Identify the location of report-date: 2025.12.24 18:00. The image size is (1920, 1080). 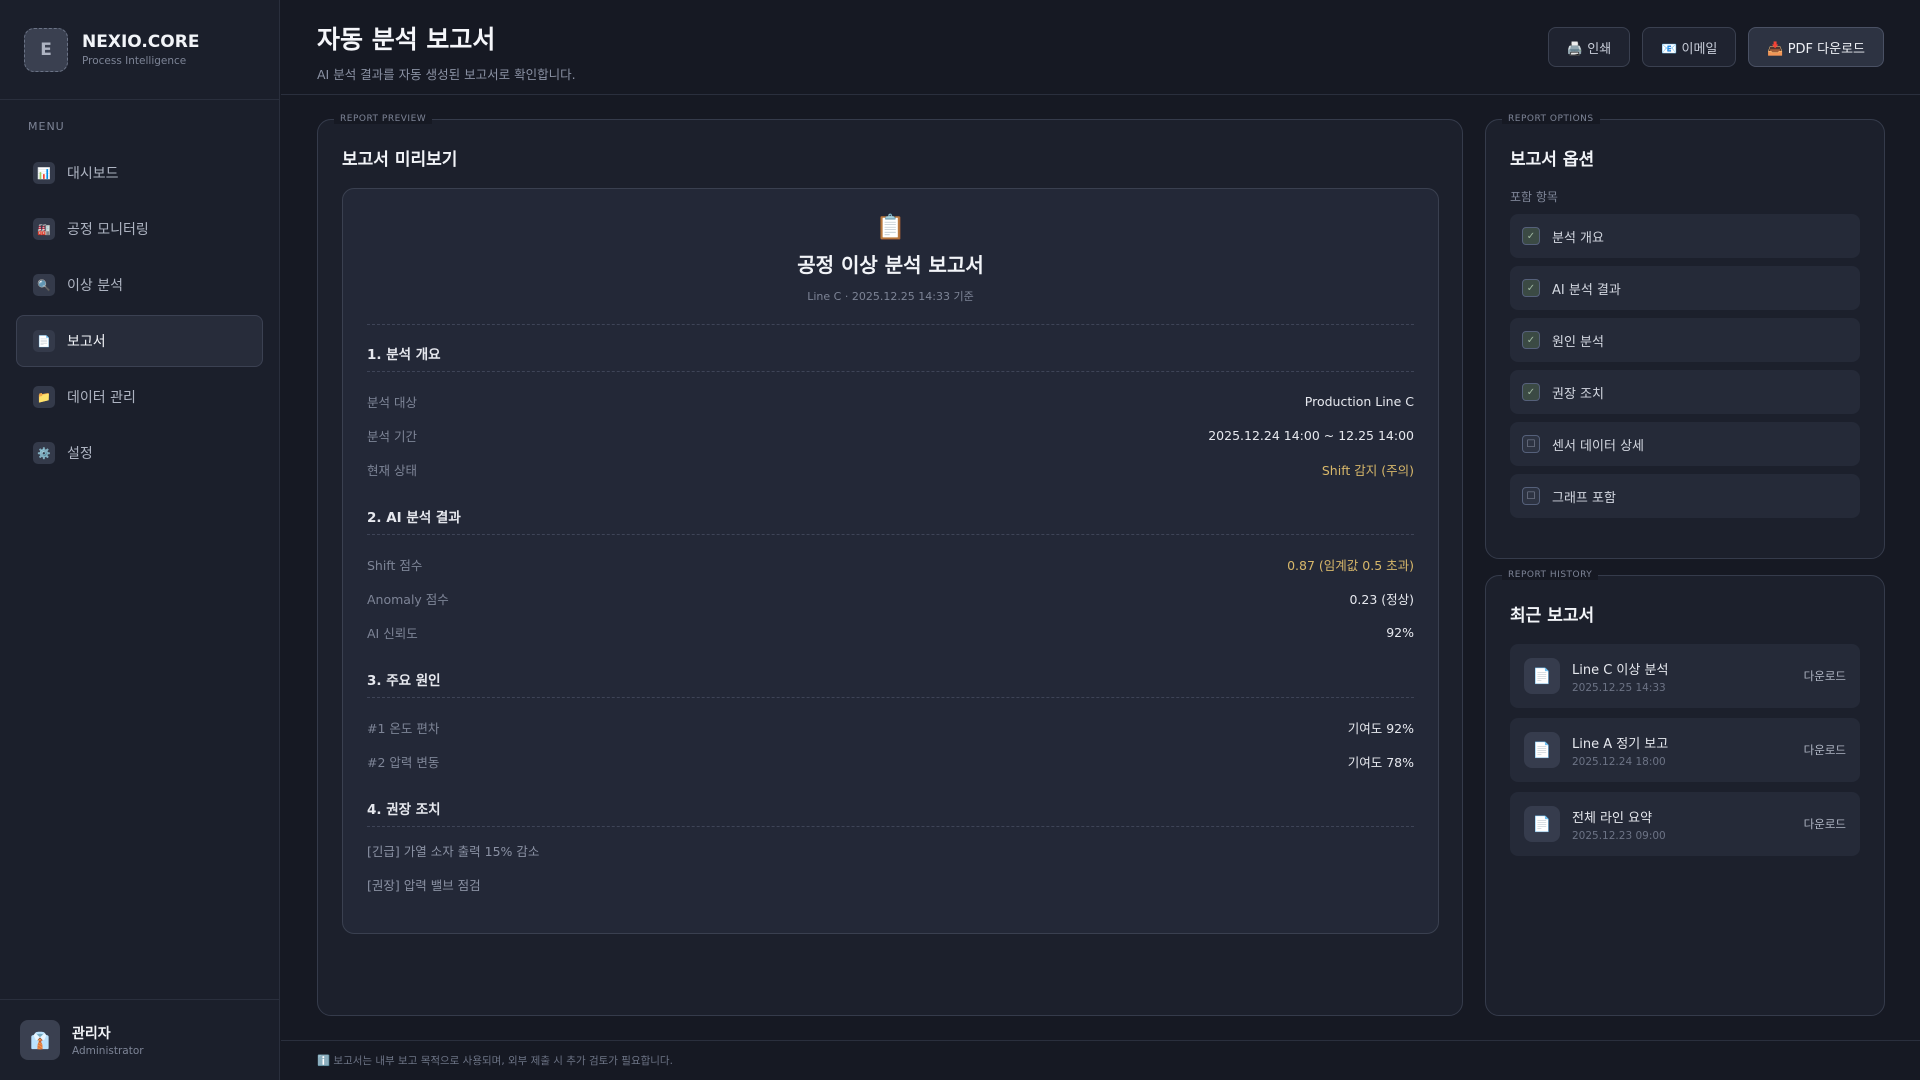
(1619, 761).